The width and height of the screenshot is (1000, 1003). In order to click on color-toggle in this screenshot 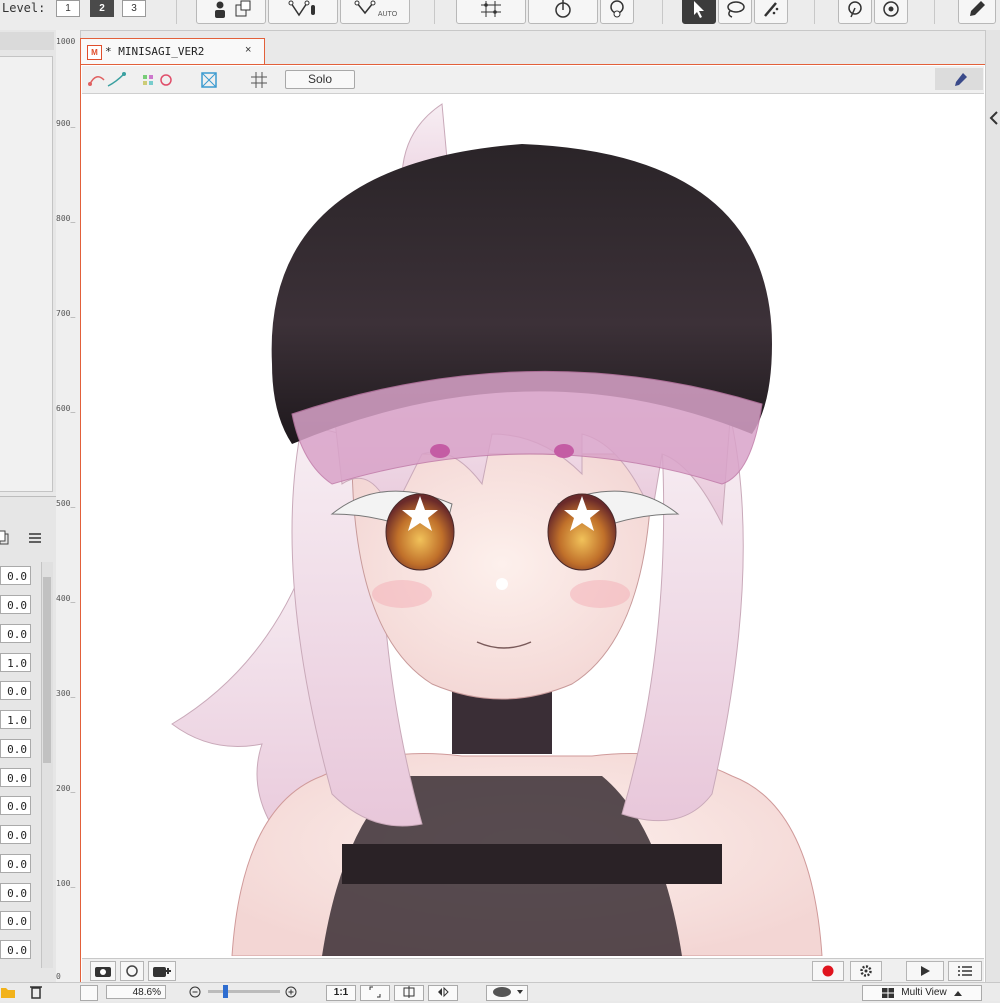, I will do `click(159, 80)`.